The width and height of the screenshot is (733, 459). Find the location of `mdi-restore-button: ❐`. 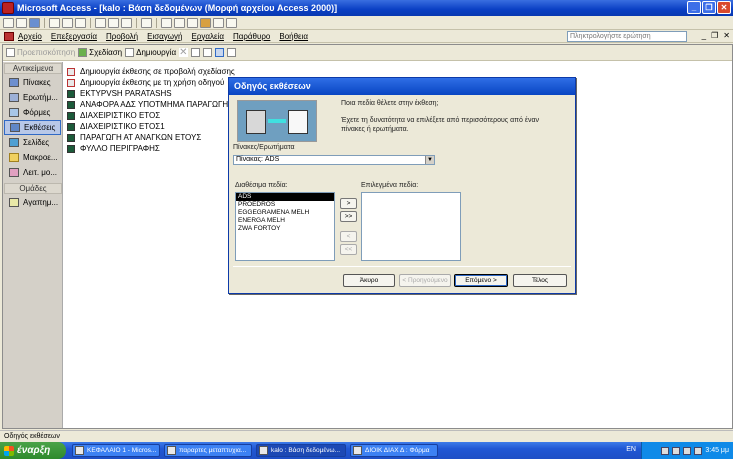

mdi-restore-button: ❐ is located at coordinates (714, 35).